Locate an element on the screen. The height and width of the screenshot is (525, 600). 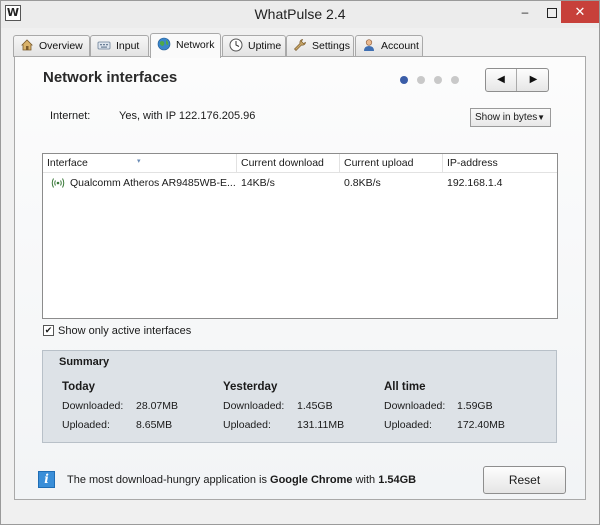
maximize-icon is located at coordinates (552, 12).